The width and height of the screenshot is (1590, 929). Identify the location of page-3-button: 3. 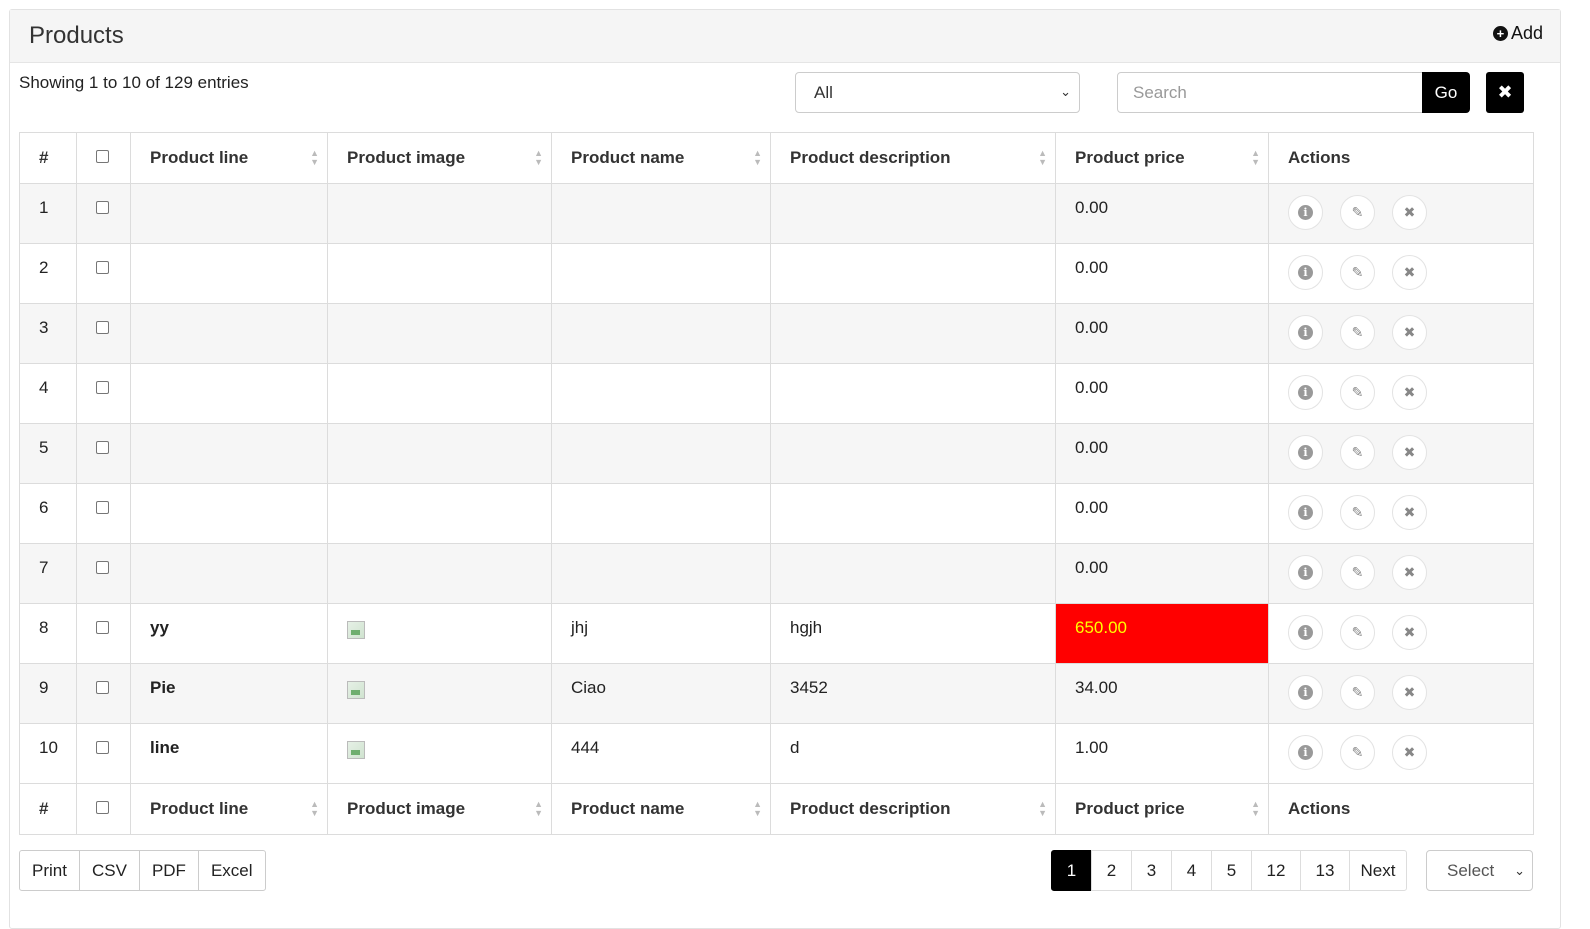
(1151, 870).